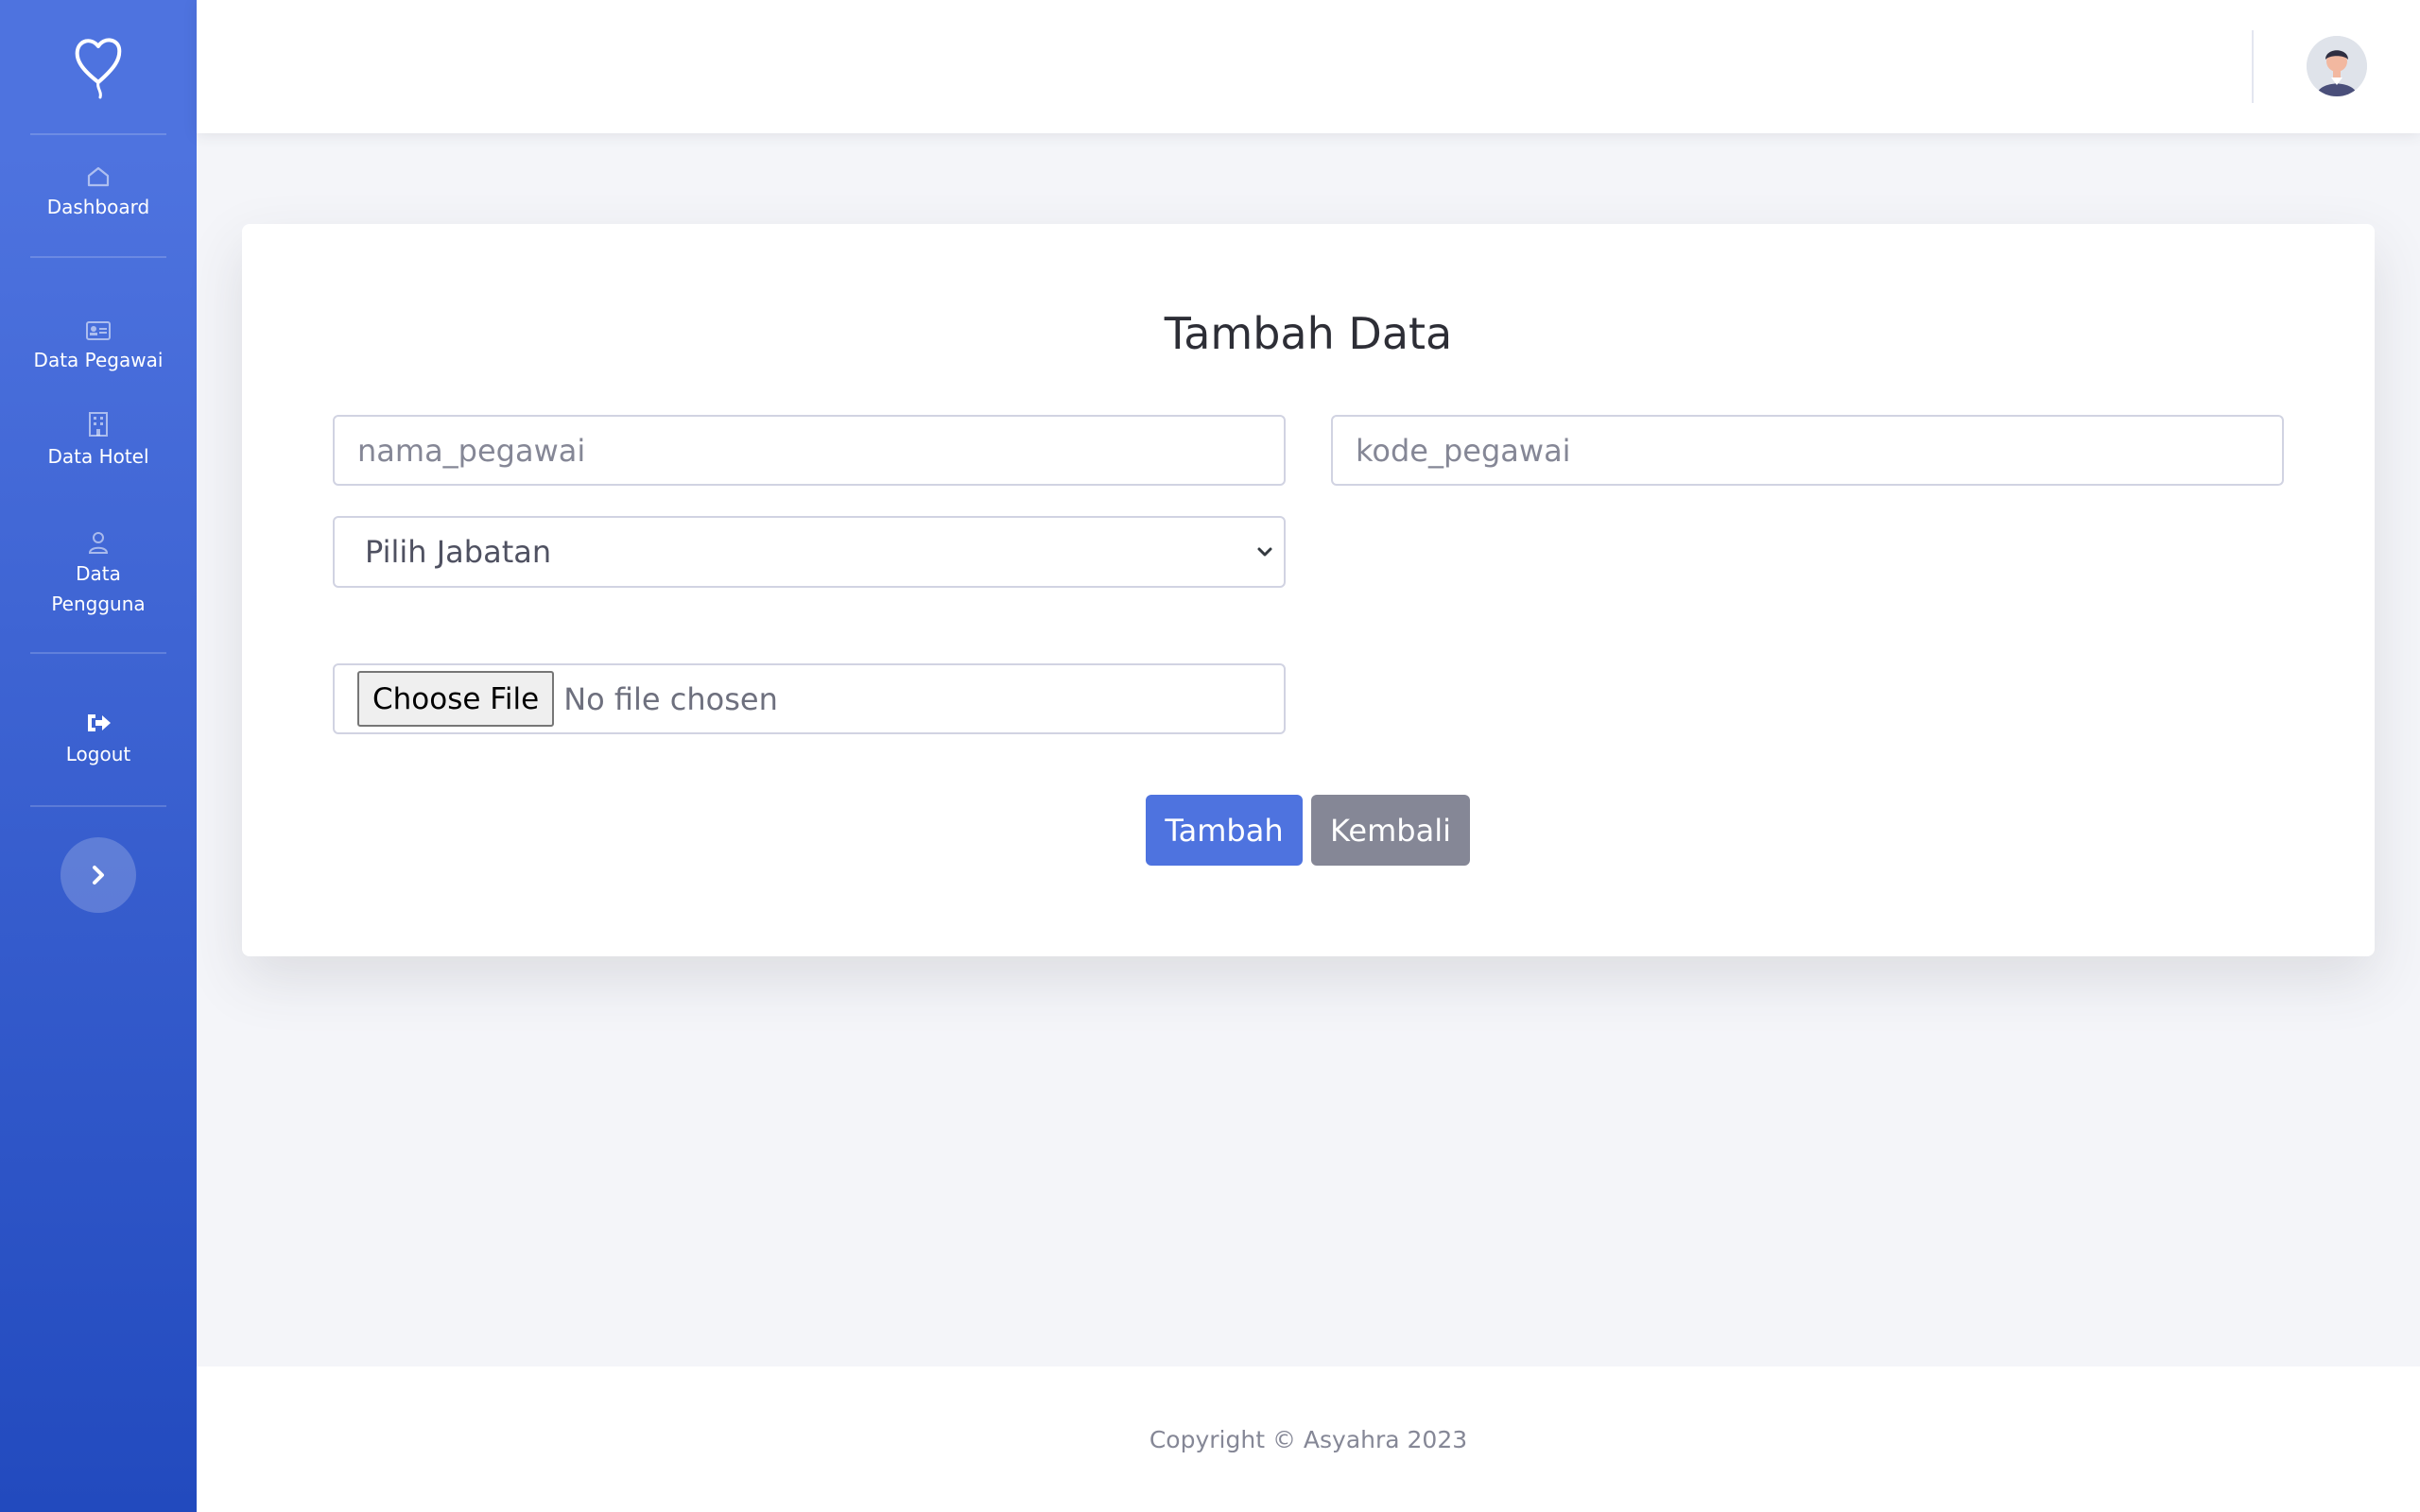 This screenshot has width=2420, height=1512. I want to click on brand-logo, so click(99, 66).